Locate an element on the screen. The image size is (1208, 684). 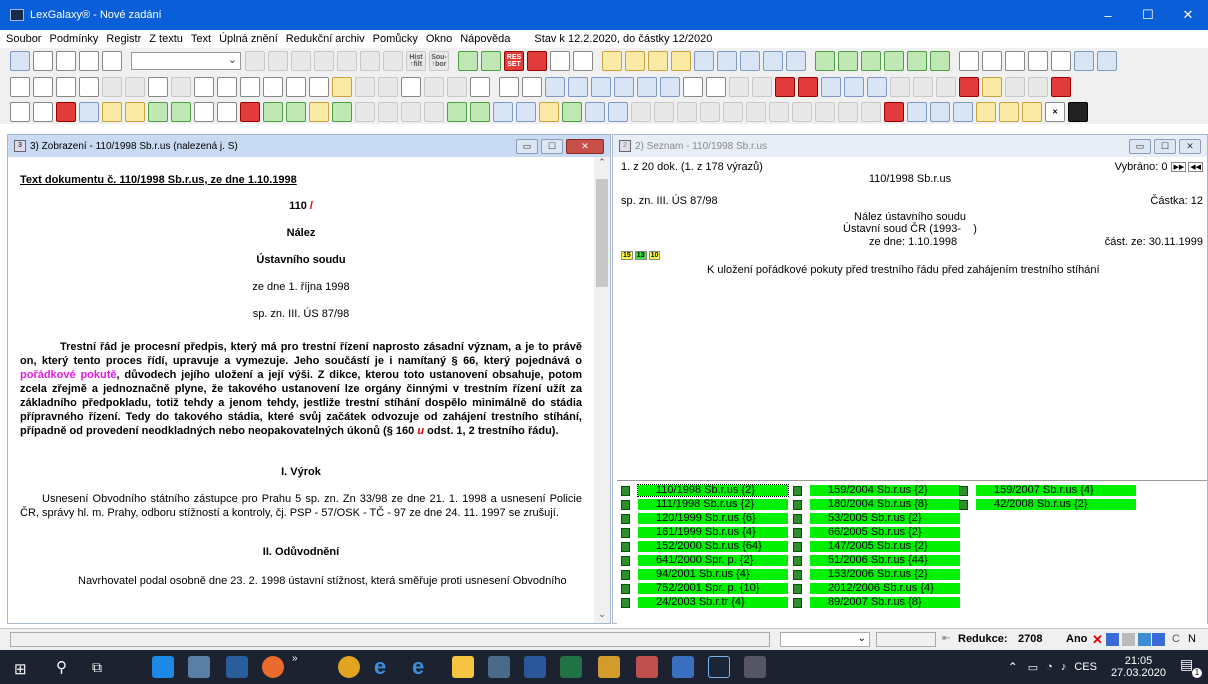
toolbar-dropdown is located at coordinates (186, 61).